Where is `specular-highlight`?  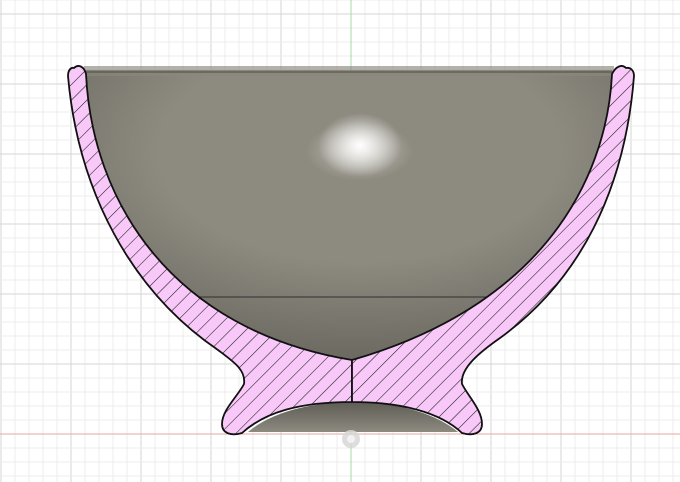 specular-highlight is located at coordinates (360, 145).